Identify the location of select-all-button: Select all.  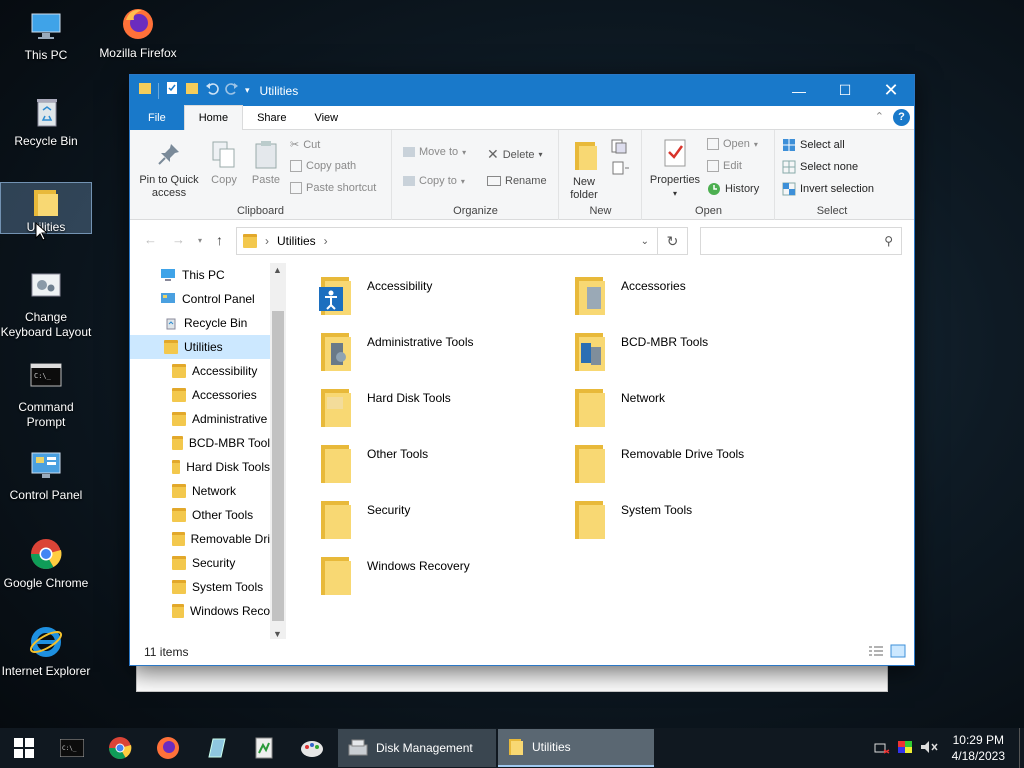
(813, 145).